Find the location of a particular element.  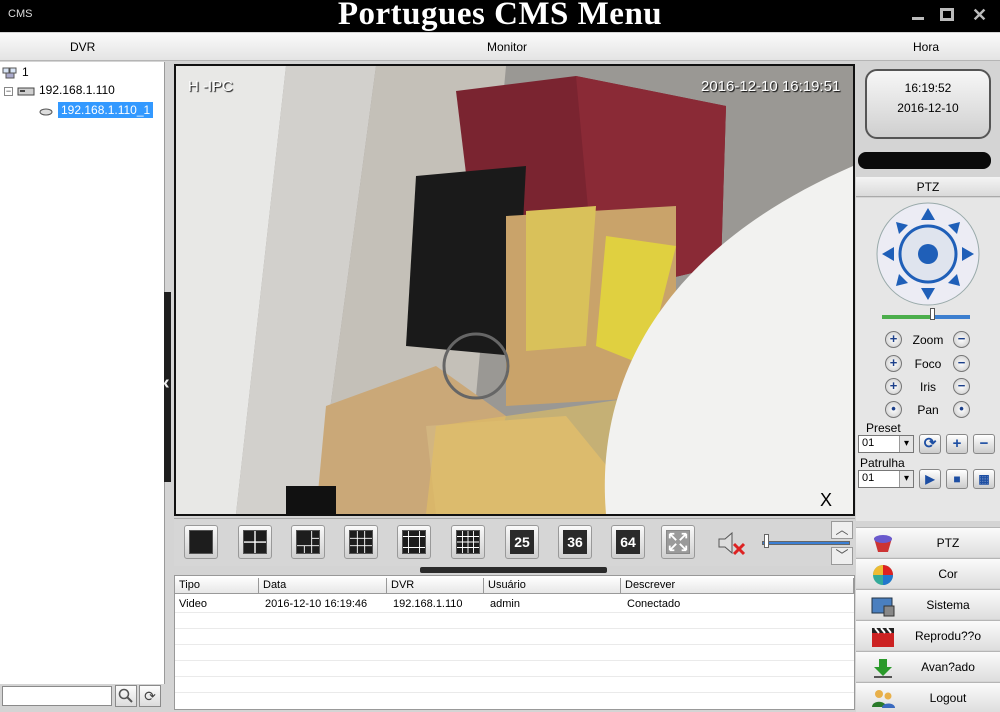

scroll-down-button: ﹀ is located at coordinates (842, 556).